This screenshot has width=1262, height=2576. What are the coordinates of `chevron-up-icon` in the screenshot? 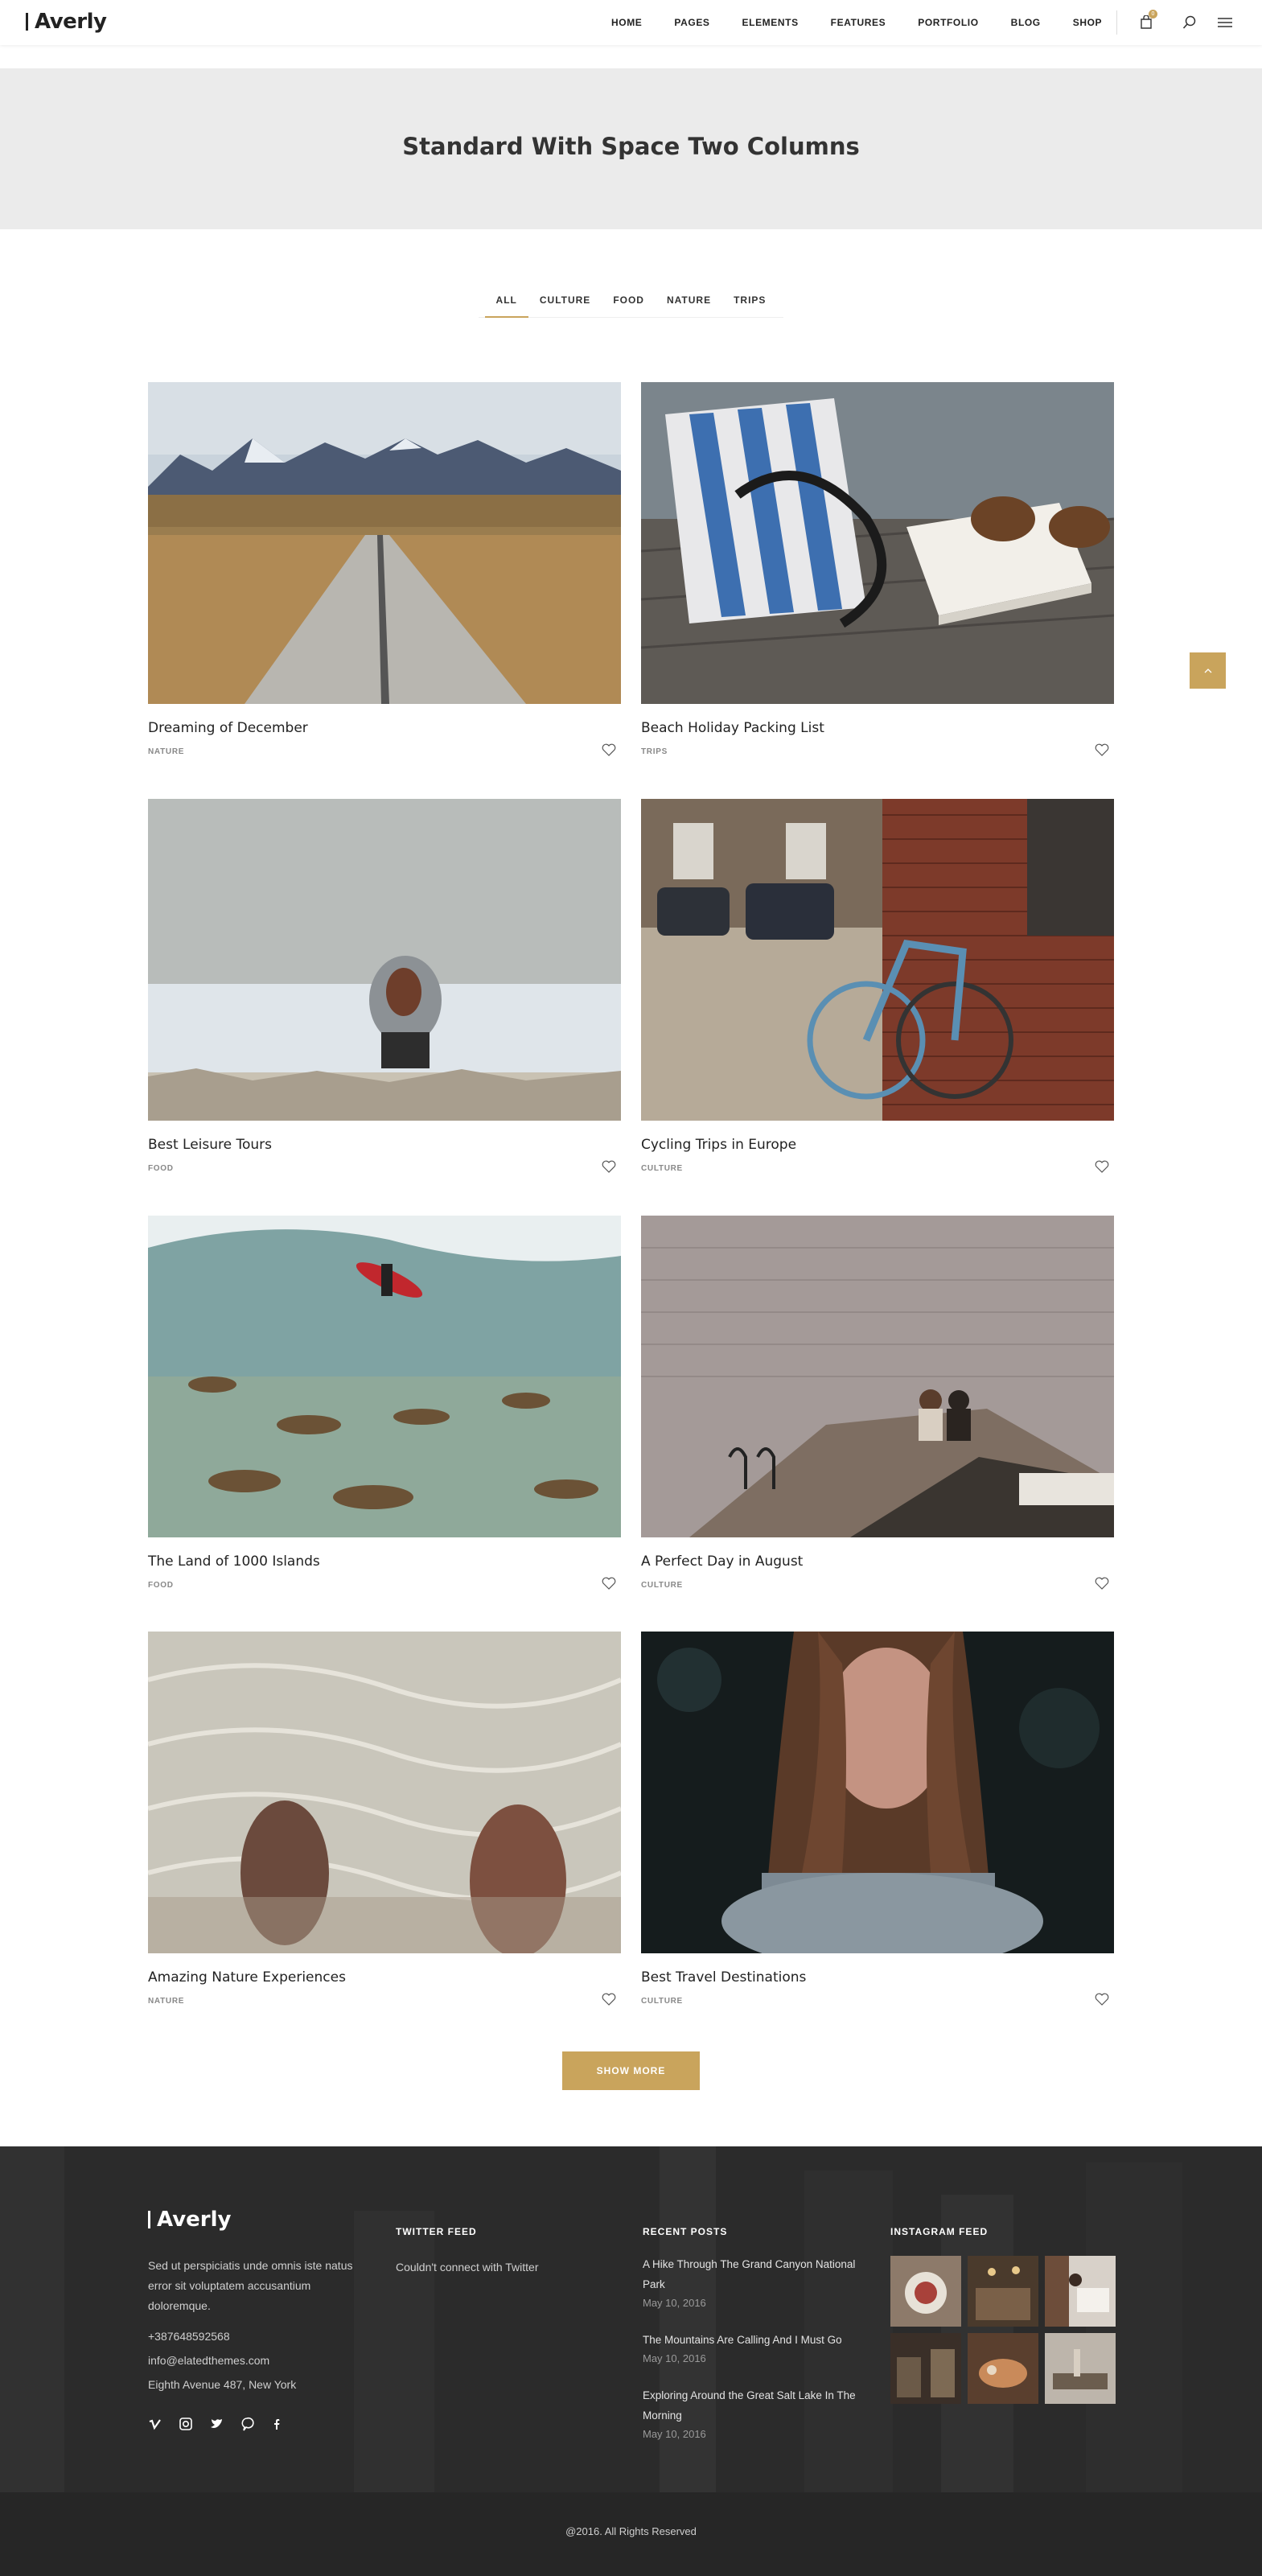 It's located at (1207, 670).